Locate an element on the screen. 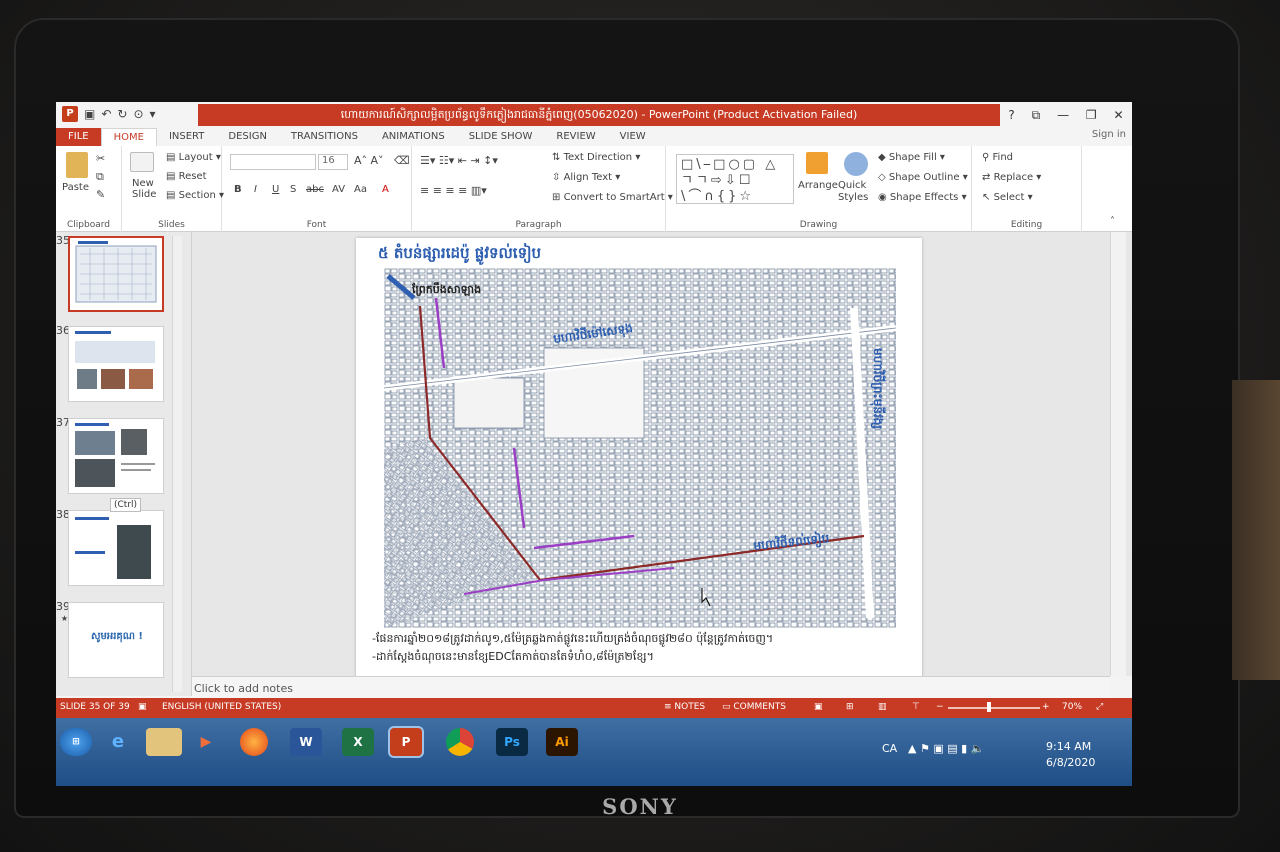  word-icon: W is located at coordinates (306, 742).